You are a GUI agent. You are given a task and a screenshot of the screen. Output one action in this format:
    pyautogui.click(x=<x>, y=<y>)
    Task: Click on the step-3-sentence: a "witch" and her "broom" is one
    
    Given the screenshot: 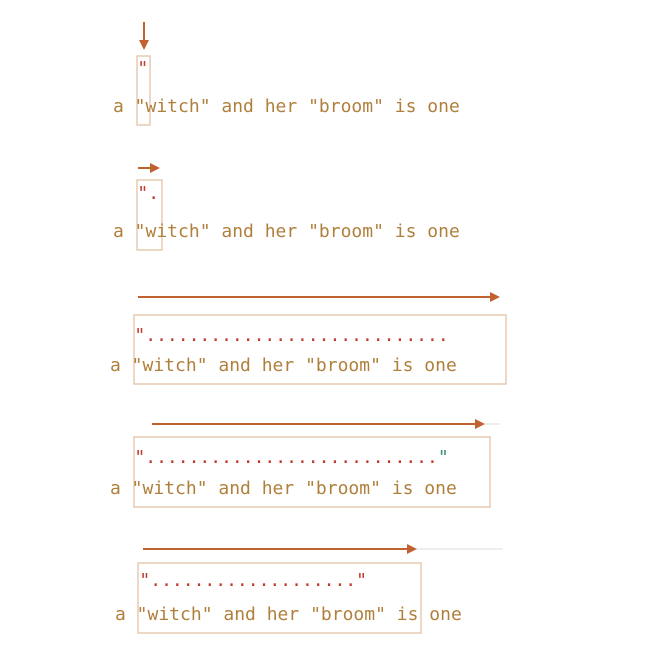 What is the action you would take?
    pyautogui.click(x=283, y=365)
    